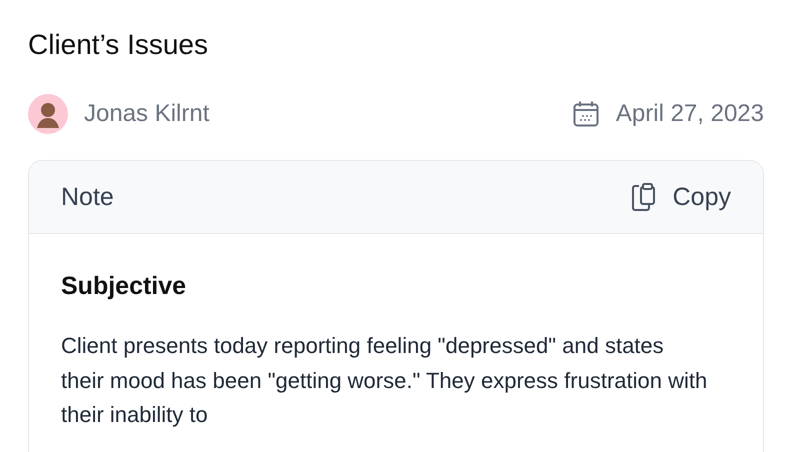 The height and width of the screenshot is (452, 792). What do you see at coordinates (586, 114) in the screenshot?
I see `calendar-icon` at bounding box center [586, 114].